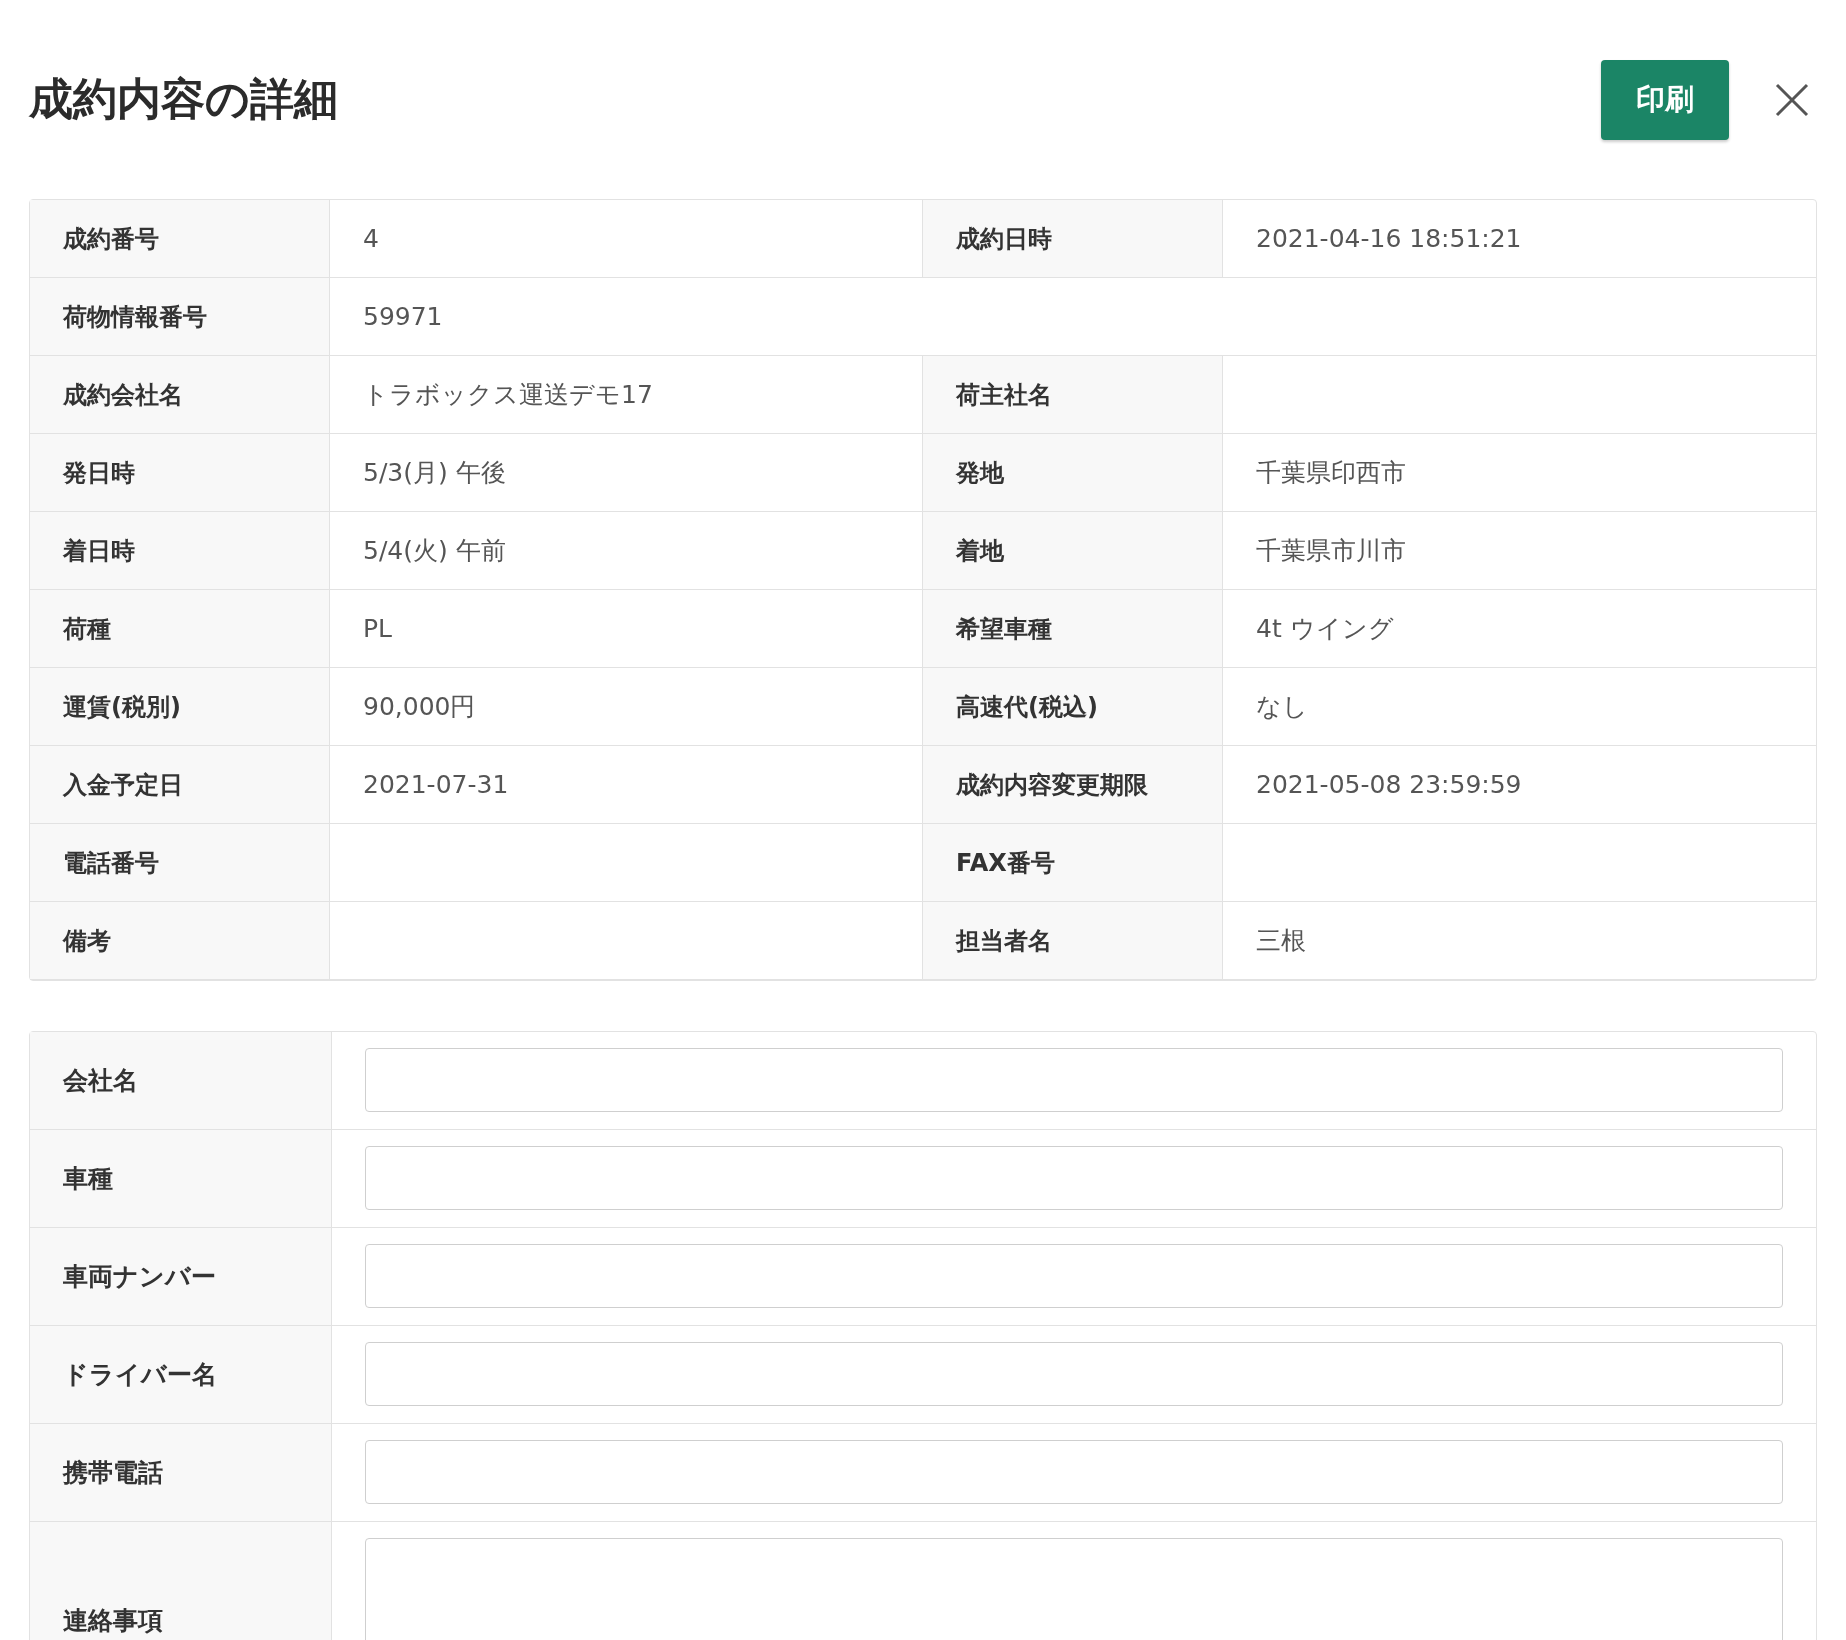 Image resolution: width=1846 pixels, height=1640 pixels. What do you see at coordinates (1519, 473) in the screenshot?
I see `field-value: 千葉県印西市` at bounding box center [1519, 473].